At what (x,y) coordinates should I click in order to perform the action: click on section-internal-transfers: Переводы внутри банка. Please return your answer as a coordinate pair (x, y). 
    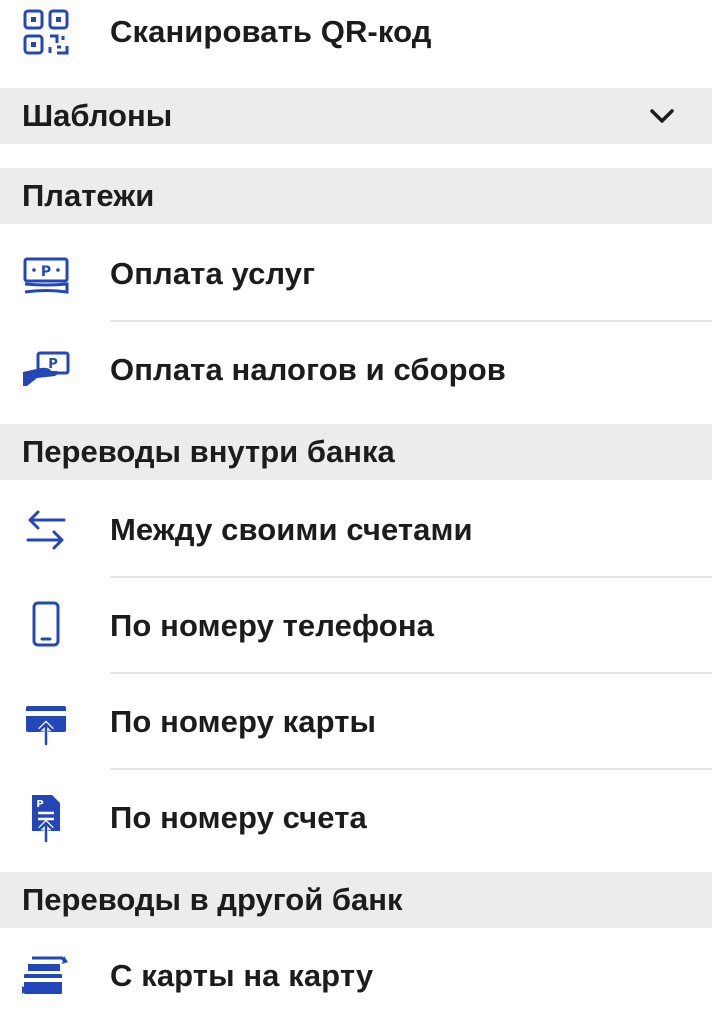
    Looking at the image, I should click on (356, 452).